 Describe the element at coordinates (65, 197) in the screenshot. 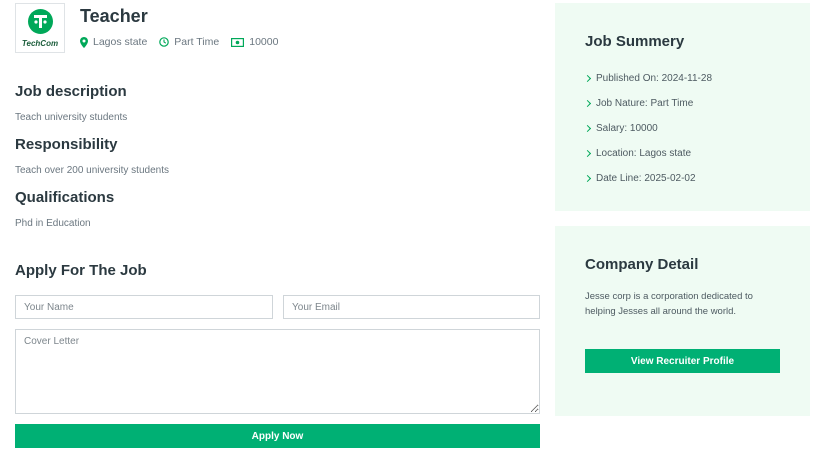

I see `qualifications-heading: Qualifications` at that location.